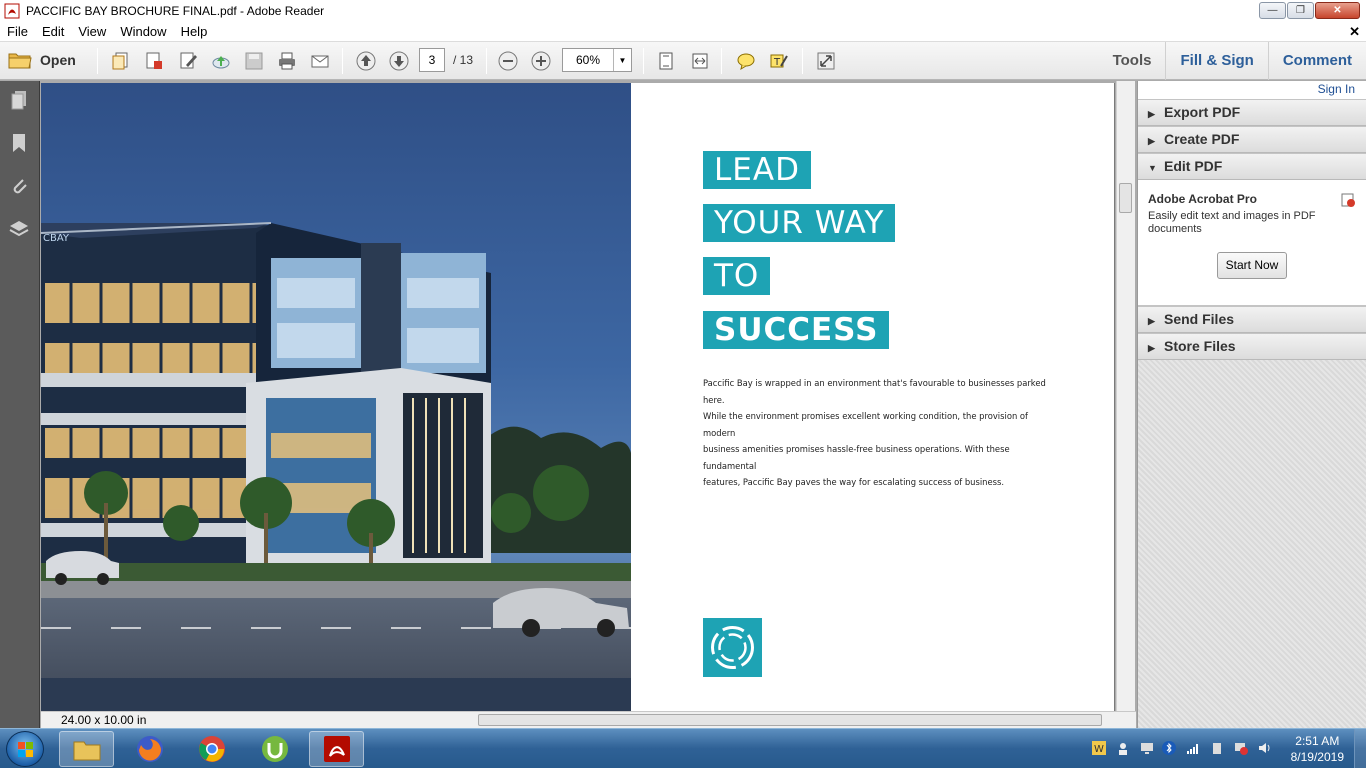  What do you see at coordinates (666, 61) in the screenshot?
I see `fit-page-icon` at bounding box center [666, 61].